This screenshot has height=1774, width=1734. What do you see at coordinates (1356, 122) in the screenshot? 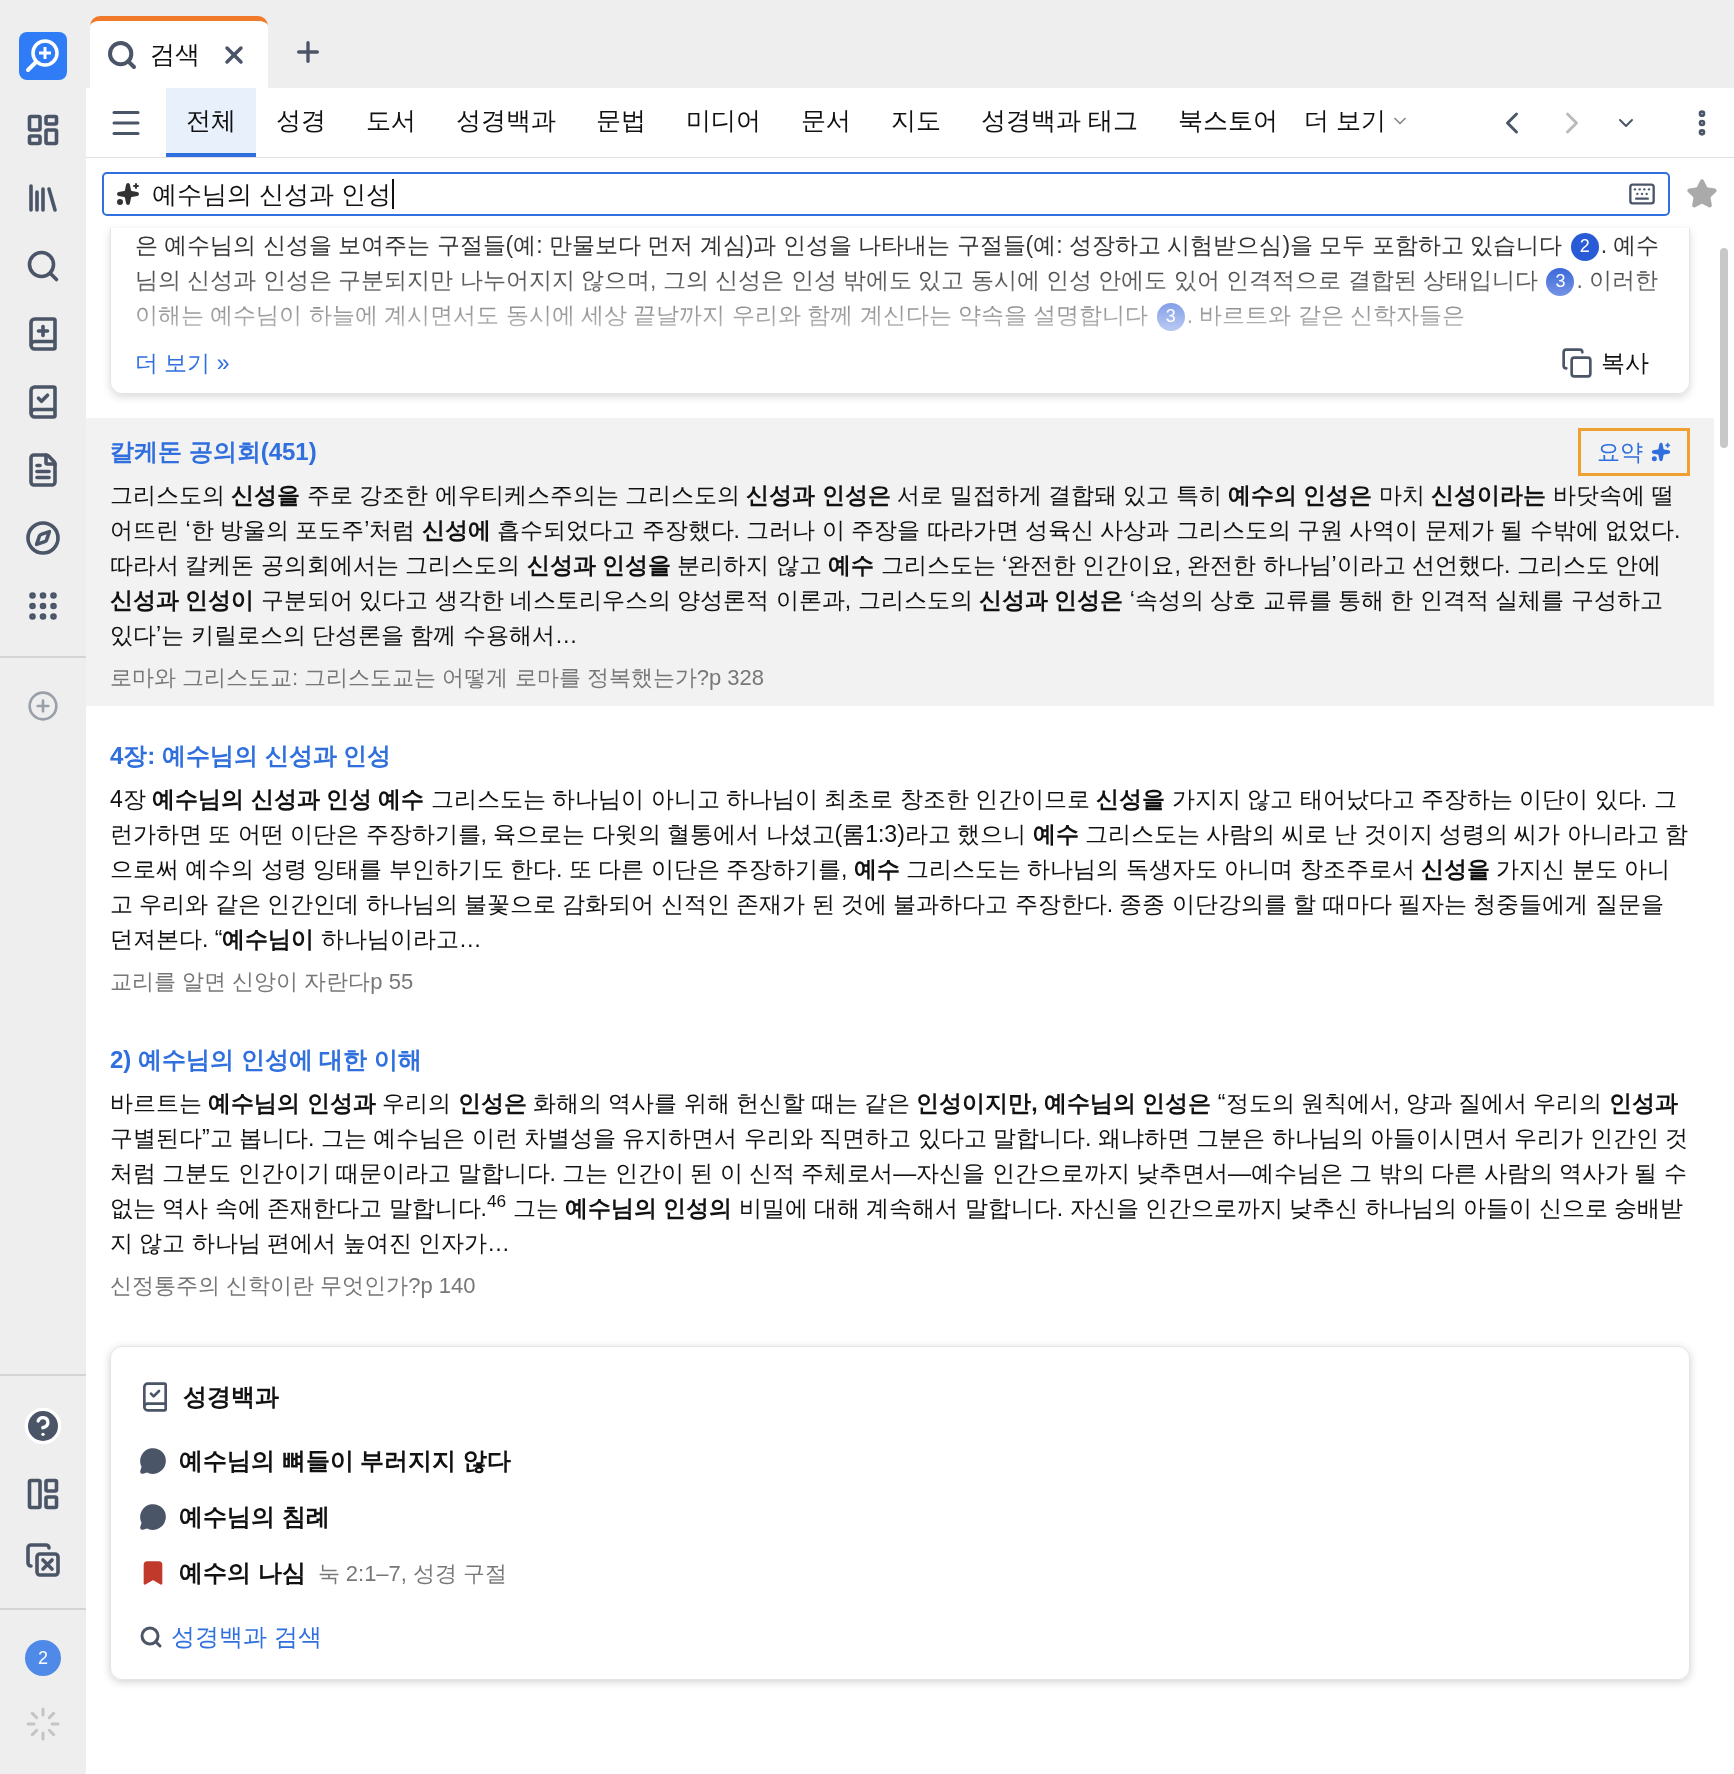
I see `more-tabs-dropdown: 더 보기` at bounding box center [1356, 122].